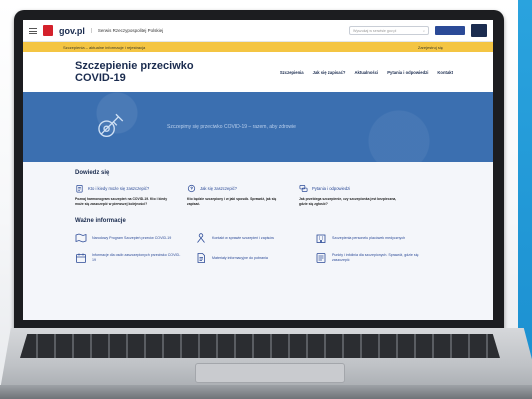 This screenshot has width=532, height=399. I want to click on card-head: Pytania i odpowiedzi, so click(349, 188).